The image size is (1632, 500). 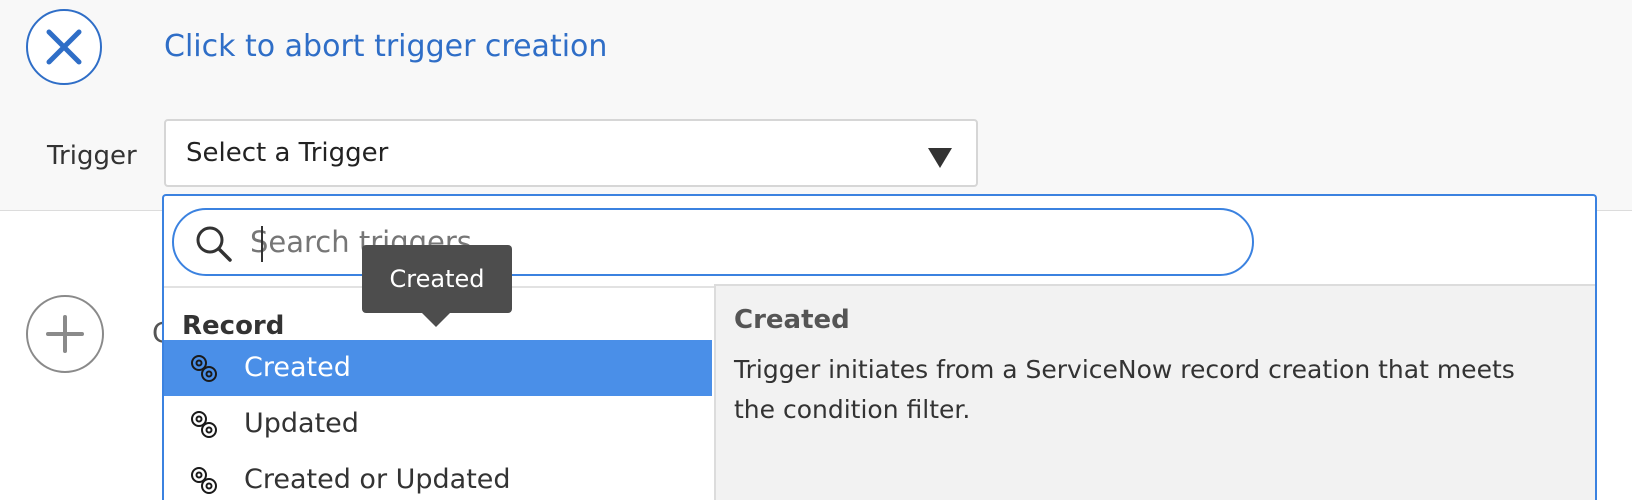 I want to click on add-step-button, so click(x=65, y=334).